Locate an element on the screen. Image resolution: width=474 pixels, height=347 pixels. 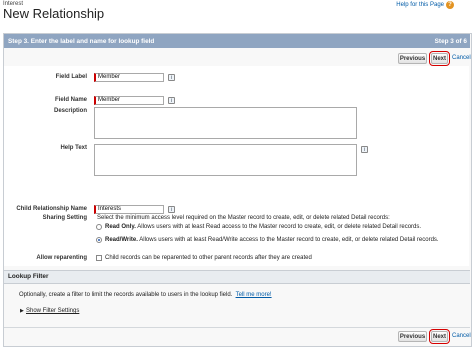
cancel-link-bottom: Cancel is located at coordinates (461, 336).